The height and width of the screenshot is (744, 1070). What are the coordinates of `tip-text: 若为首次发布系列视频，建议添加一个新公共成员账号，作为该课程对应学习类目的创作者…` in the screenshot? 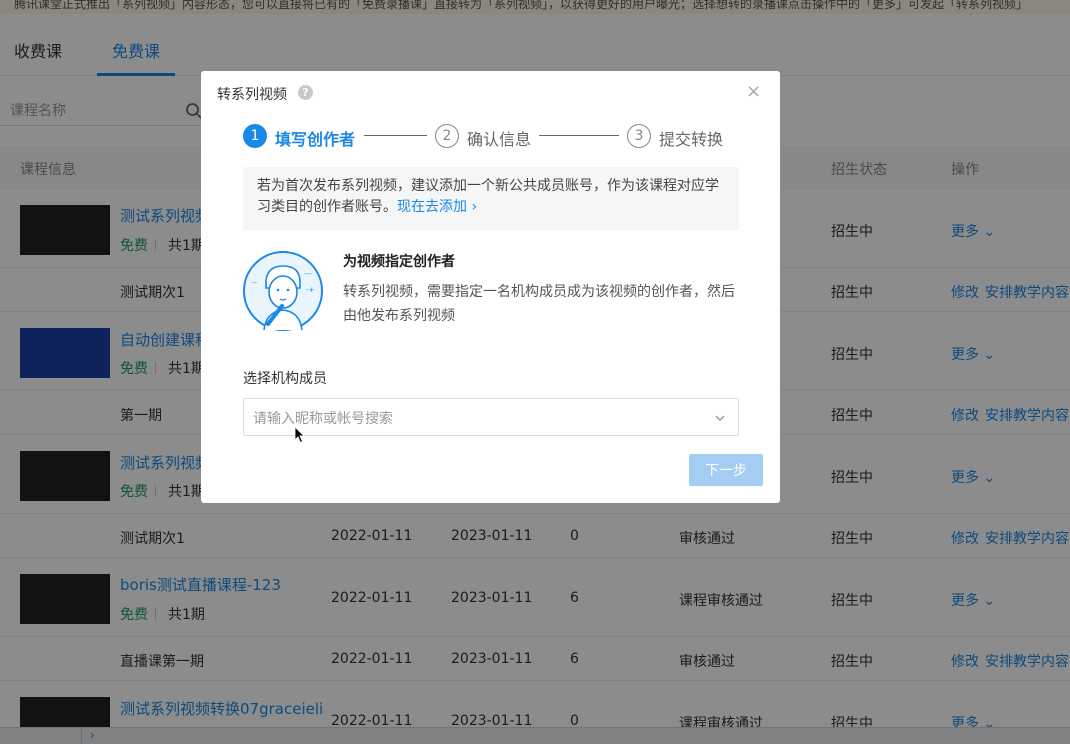 It's located at (492, 197).